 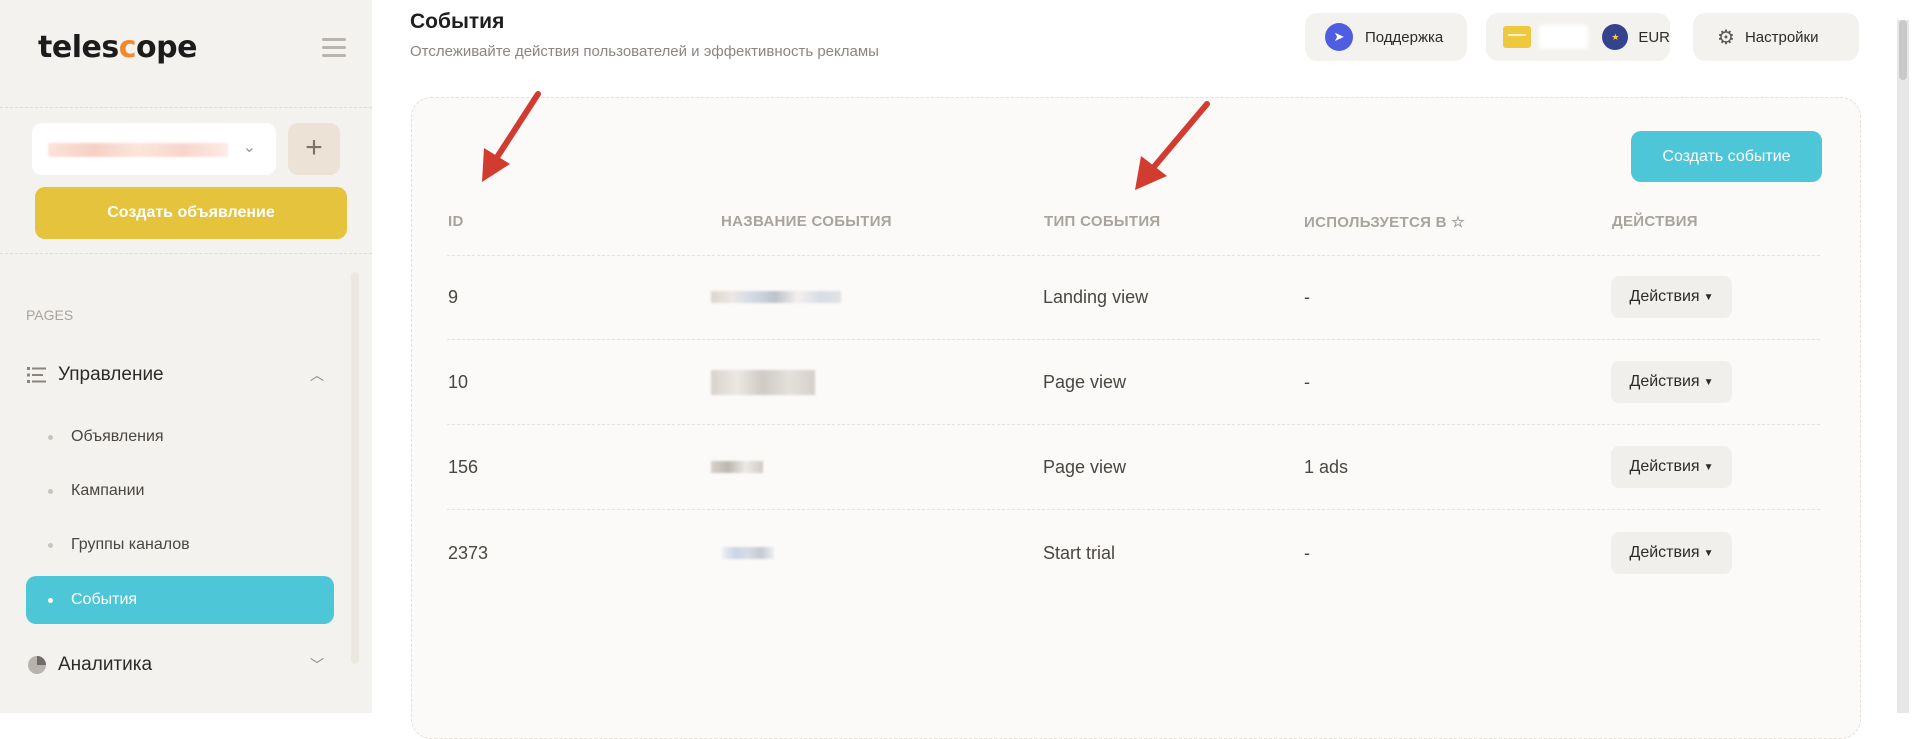 What do you see at coordinates (50, 315) in the screenshot?
I see `pages-section-label: PAGES` at bounding box center [50, 315].